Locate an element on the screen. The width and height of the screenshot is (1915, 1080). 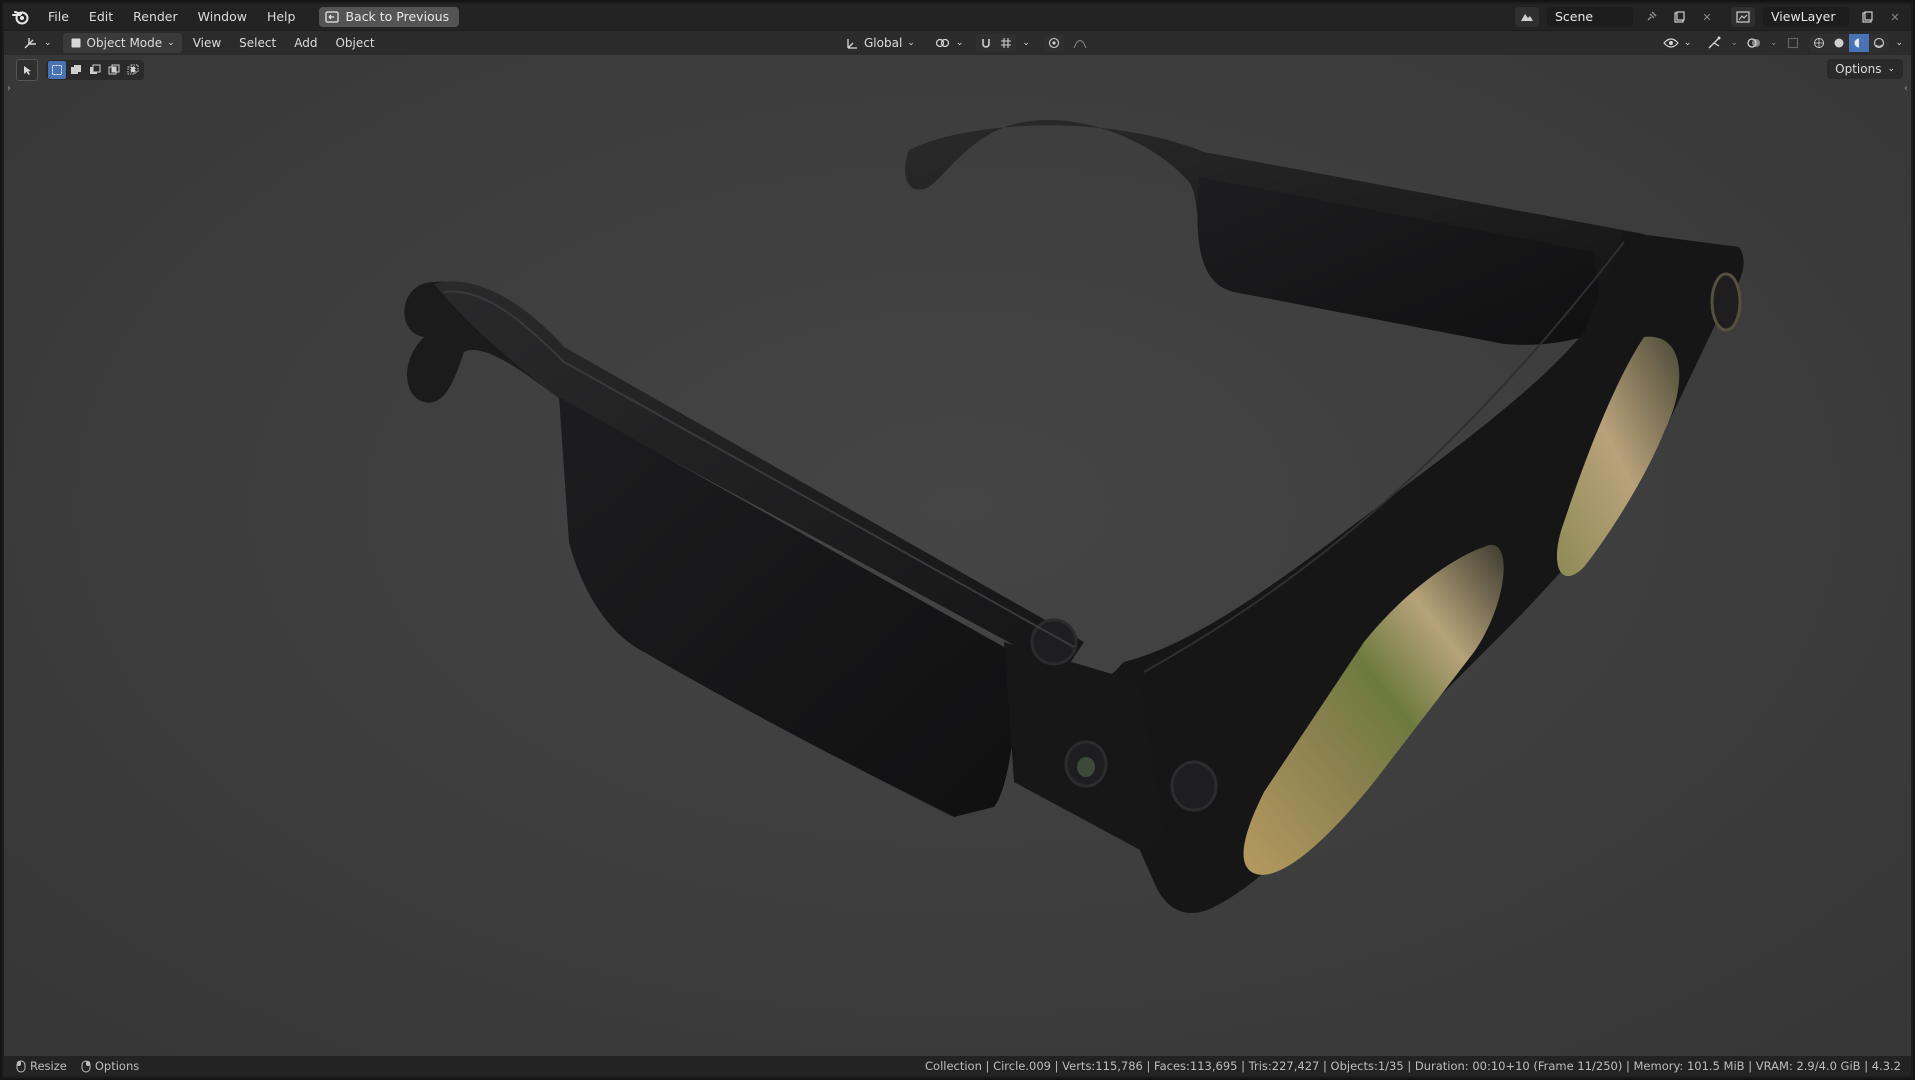
status-options: Options is located at coordinates (110, 1066).